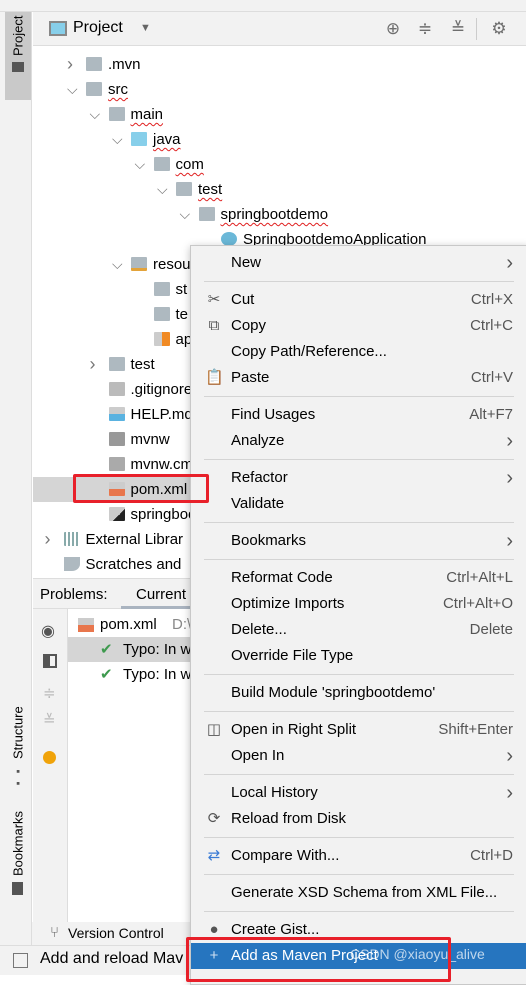  I want to click on tab-structure-label: Structure, so click(18, 732).